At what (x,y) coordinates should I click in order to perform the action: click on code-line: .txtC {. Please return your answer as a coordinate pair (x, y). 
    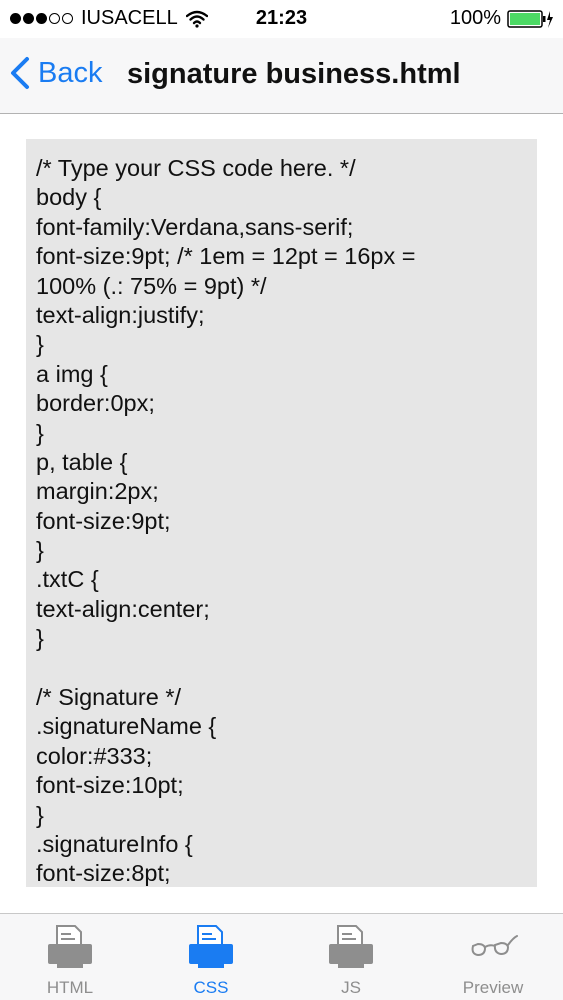
    Looking at the image, I should click on (67, 579).